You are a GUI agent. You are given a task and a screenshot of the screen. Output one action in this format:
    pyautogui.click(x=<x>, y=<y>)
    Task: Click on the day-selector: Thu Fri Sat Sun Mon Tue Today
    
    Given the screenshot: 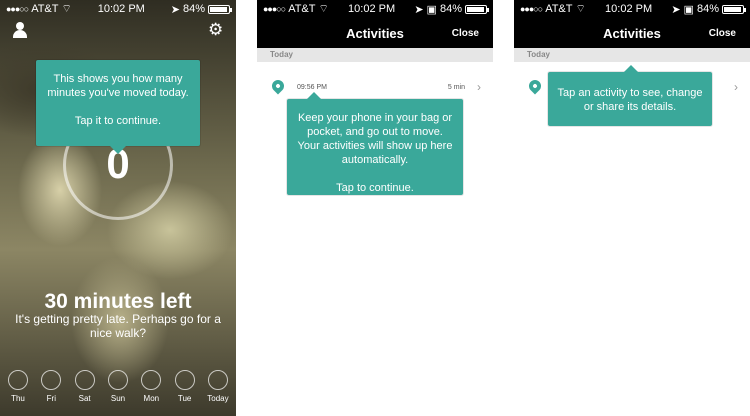 What is the action you would take?
    pyautogui.click(x=118, y=392)
    